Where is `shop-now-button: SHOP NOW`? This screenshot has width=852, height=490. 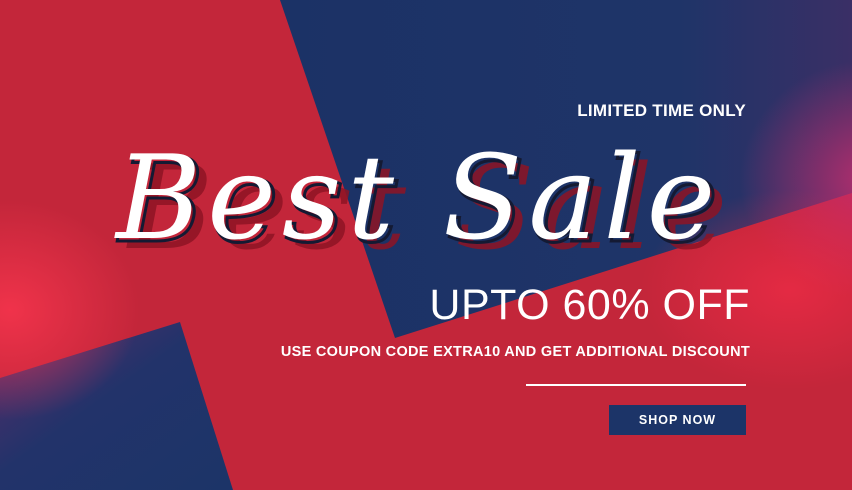
shop-now-button: SHOP NOW is located at coordinates (677, 420).